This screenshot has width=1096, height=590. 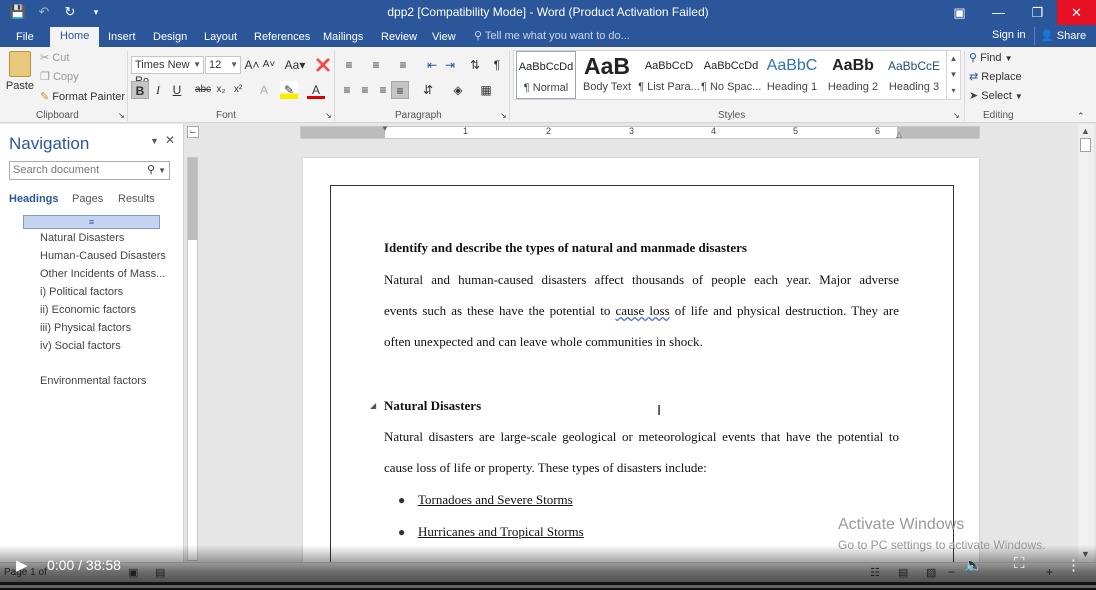 What do you see at coordinates (365, 90) in the screenshot?
I see `align-center-icon: ≡` at bounding box center [365, 90].